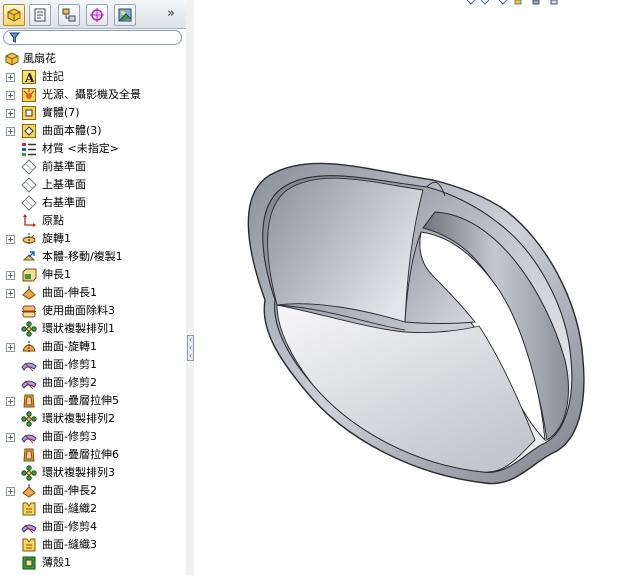 The height and width of the screenshot is (575, 635). What do you see at coordinates (93, 221) in the screenshot?
I see `tree-item: 原點` at bounding box center [93, 221].